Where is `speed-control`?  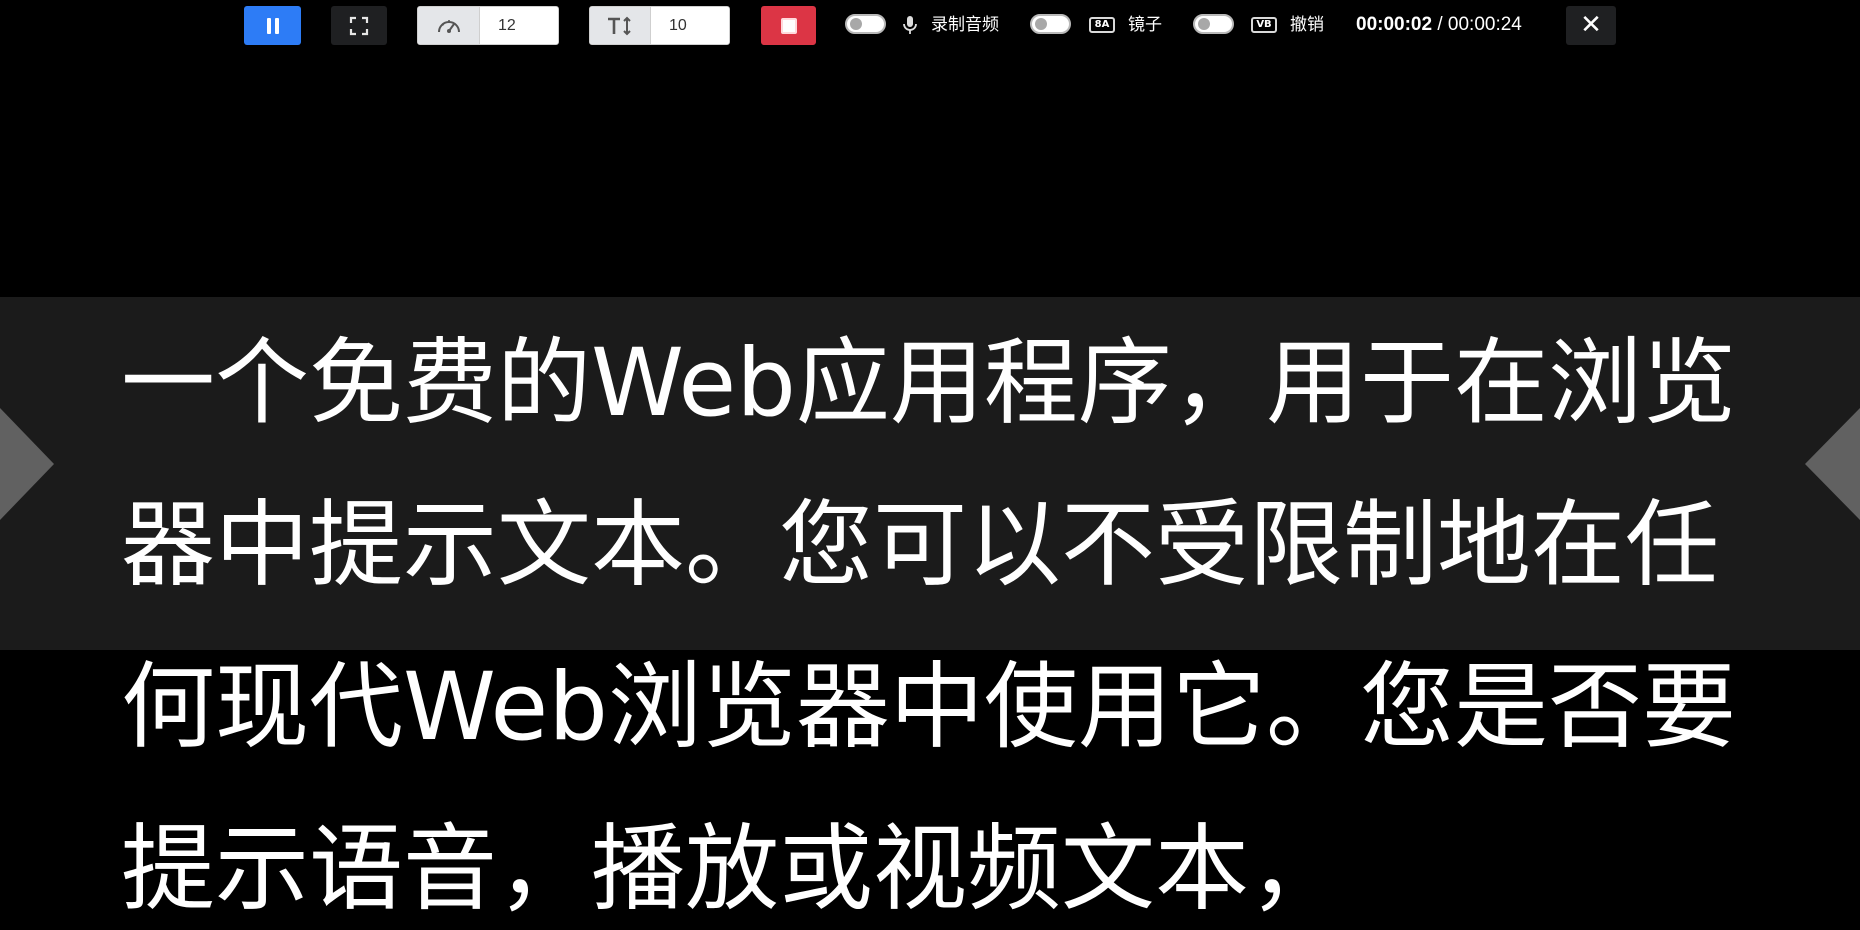 speed-control is located at coordinates (488, 25).